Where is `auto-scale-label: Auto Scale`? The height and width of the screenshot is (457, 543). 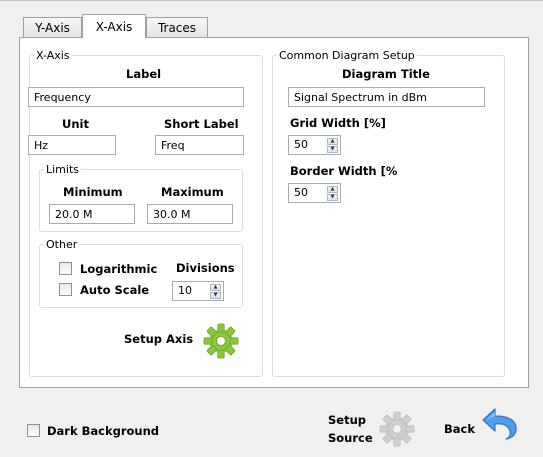
auto-scale-label: Auto Scale is located at coordinates (115, 290).